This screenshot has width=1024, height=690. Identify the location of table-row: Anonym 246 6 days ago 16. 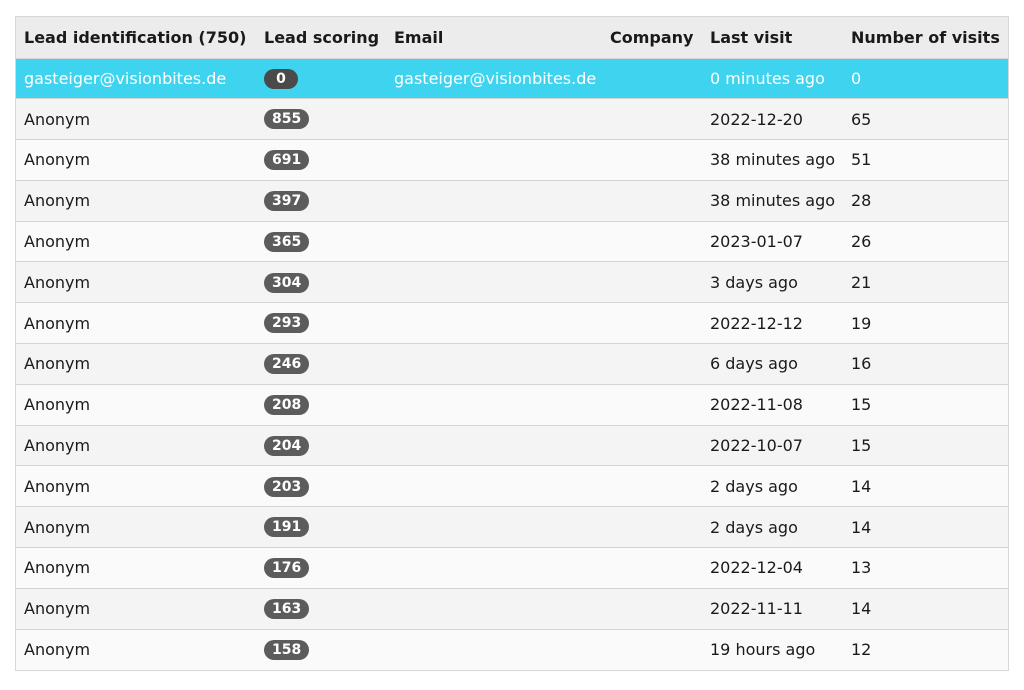
(512, 364).